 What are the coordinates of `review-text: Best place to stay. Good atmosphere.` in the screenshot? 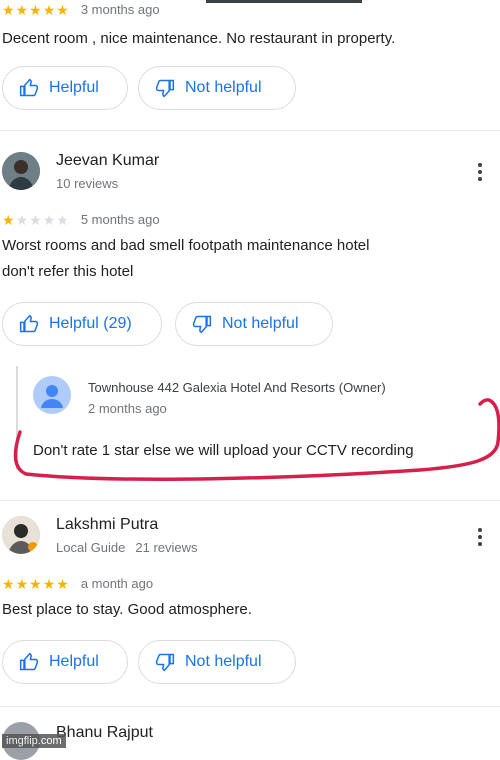 It's located at (127, 609).